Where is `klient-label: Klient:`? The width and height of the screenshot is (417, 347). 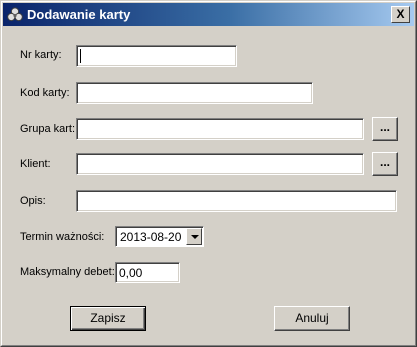 klient-label: Klient: is located at coordinates (35, 164).